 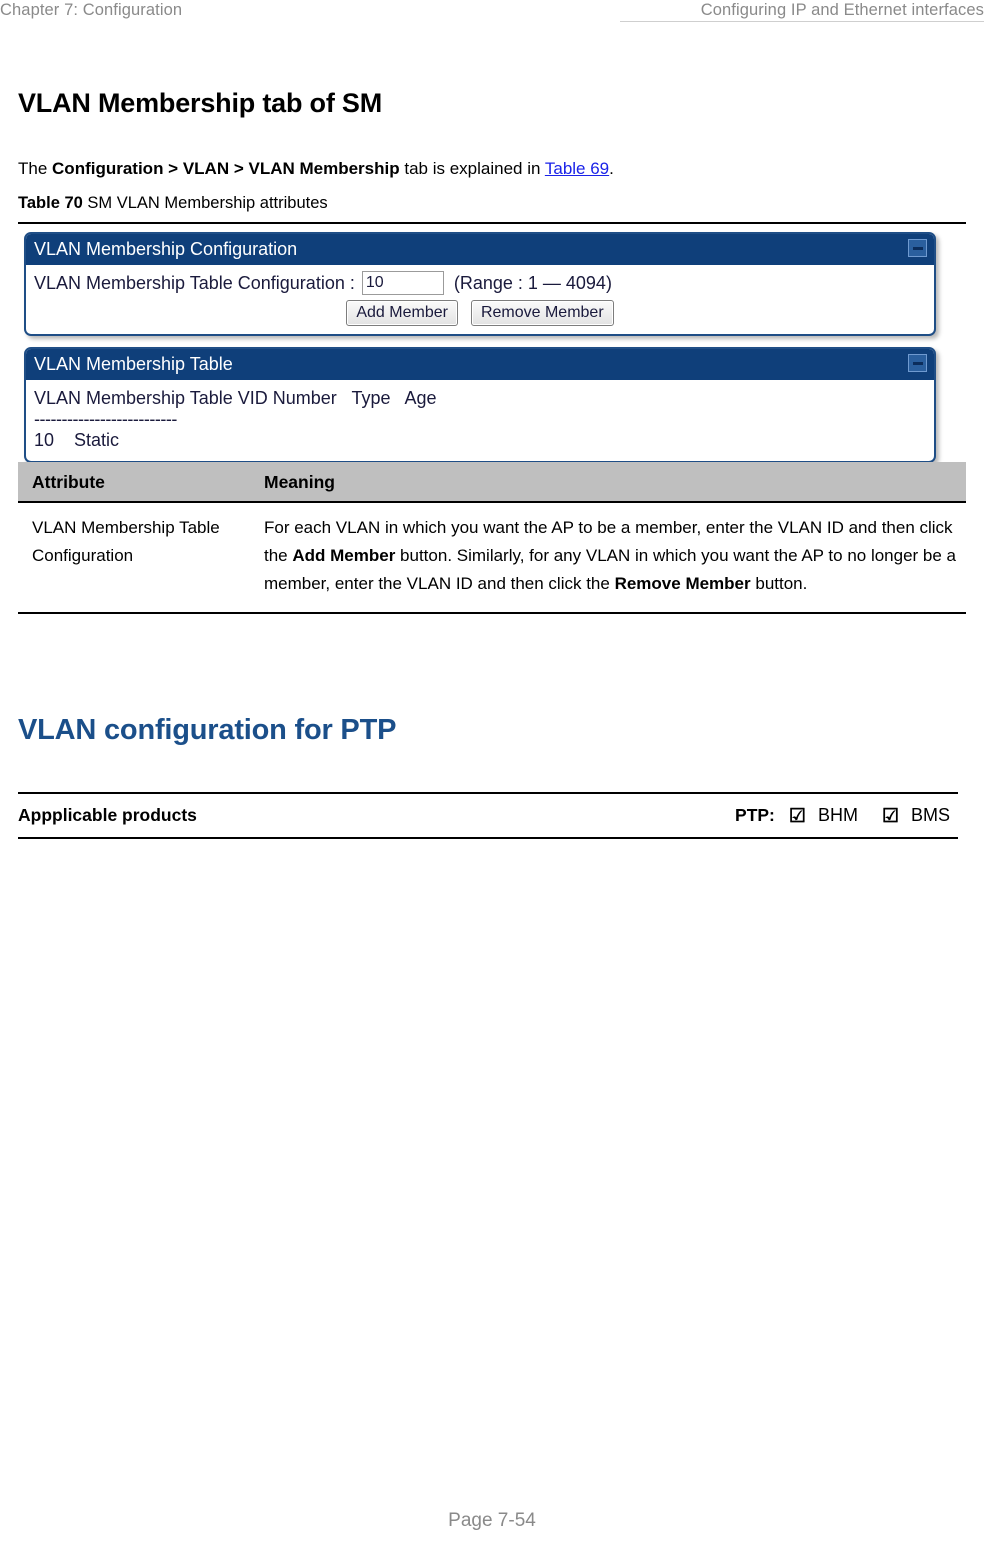 I want to click on intro-suffix: ., so click(x=611, y=168).